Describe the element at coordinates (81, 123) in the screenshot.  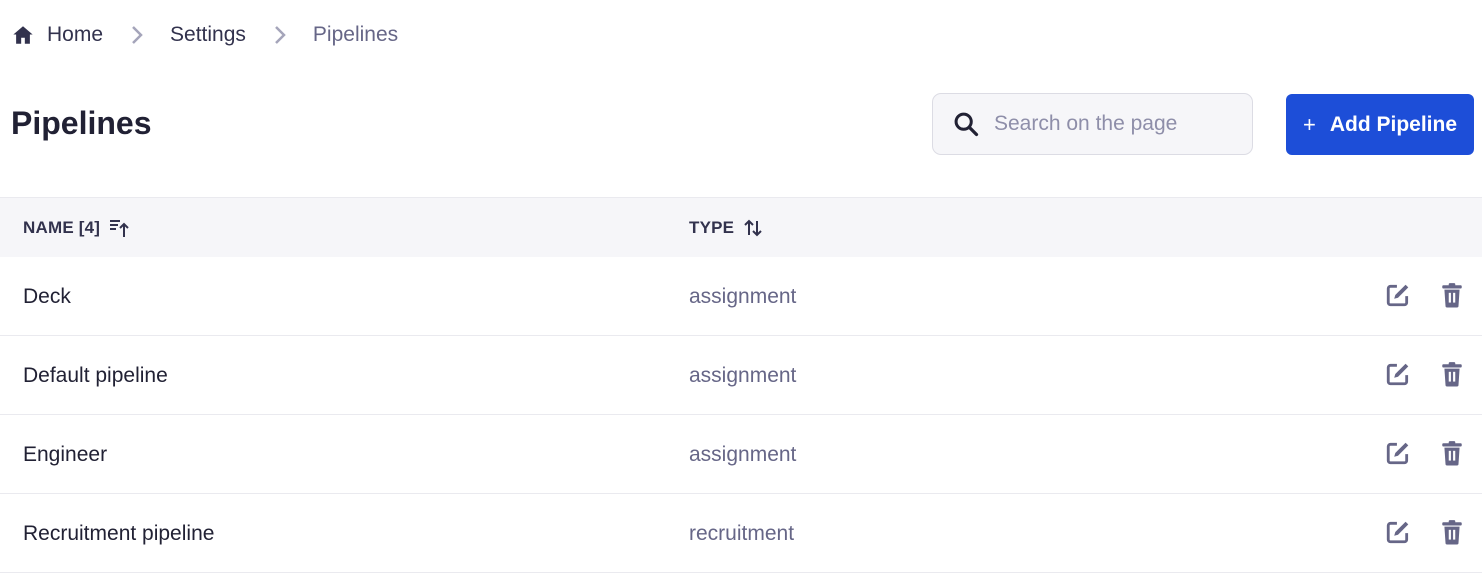
I see `page-title: Pipelines` at that location.